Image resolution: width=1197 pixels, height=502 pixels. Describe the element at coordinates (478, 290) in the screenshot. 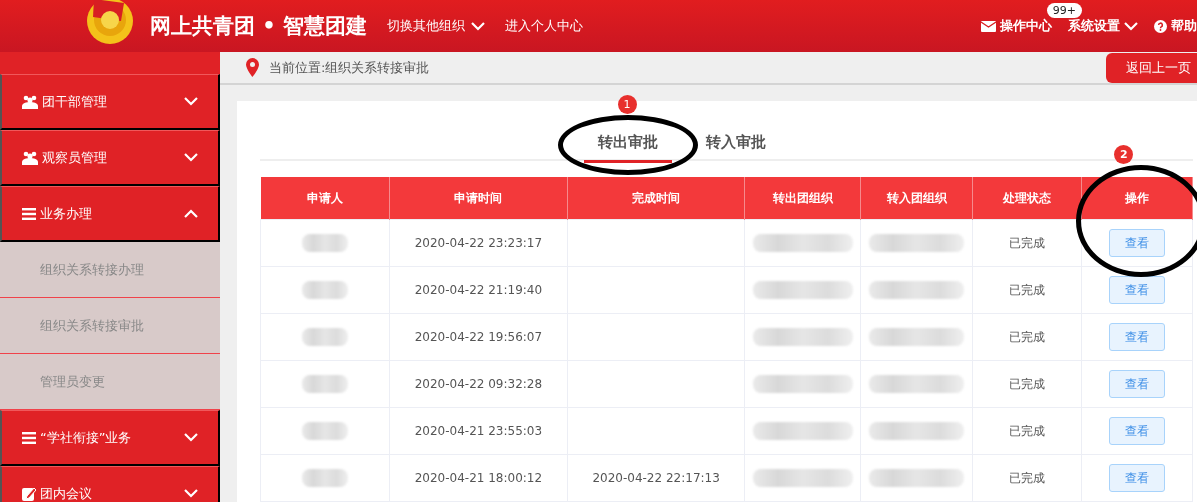

I see `table-cell: 2020-04-22 21:19:40` at that location.